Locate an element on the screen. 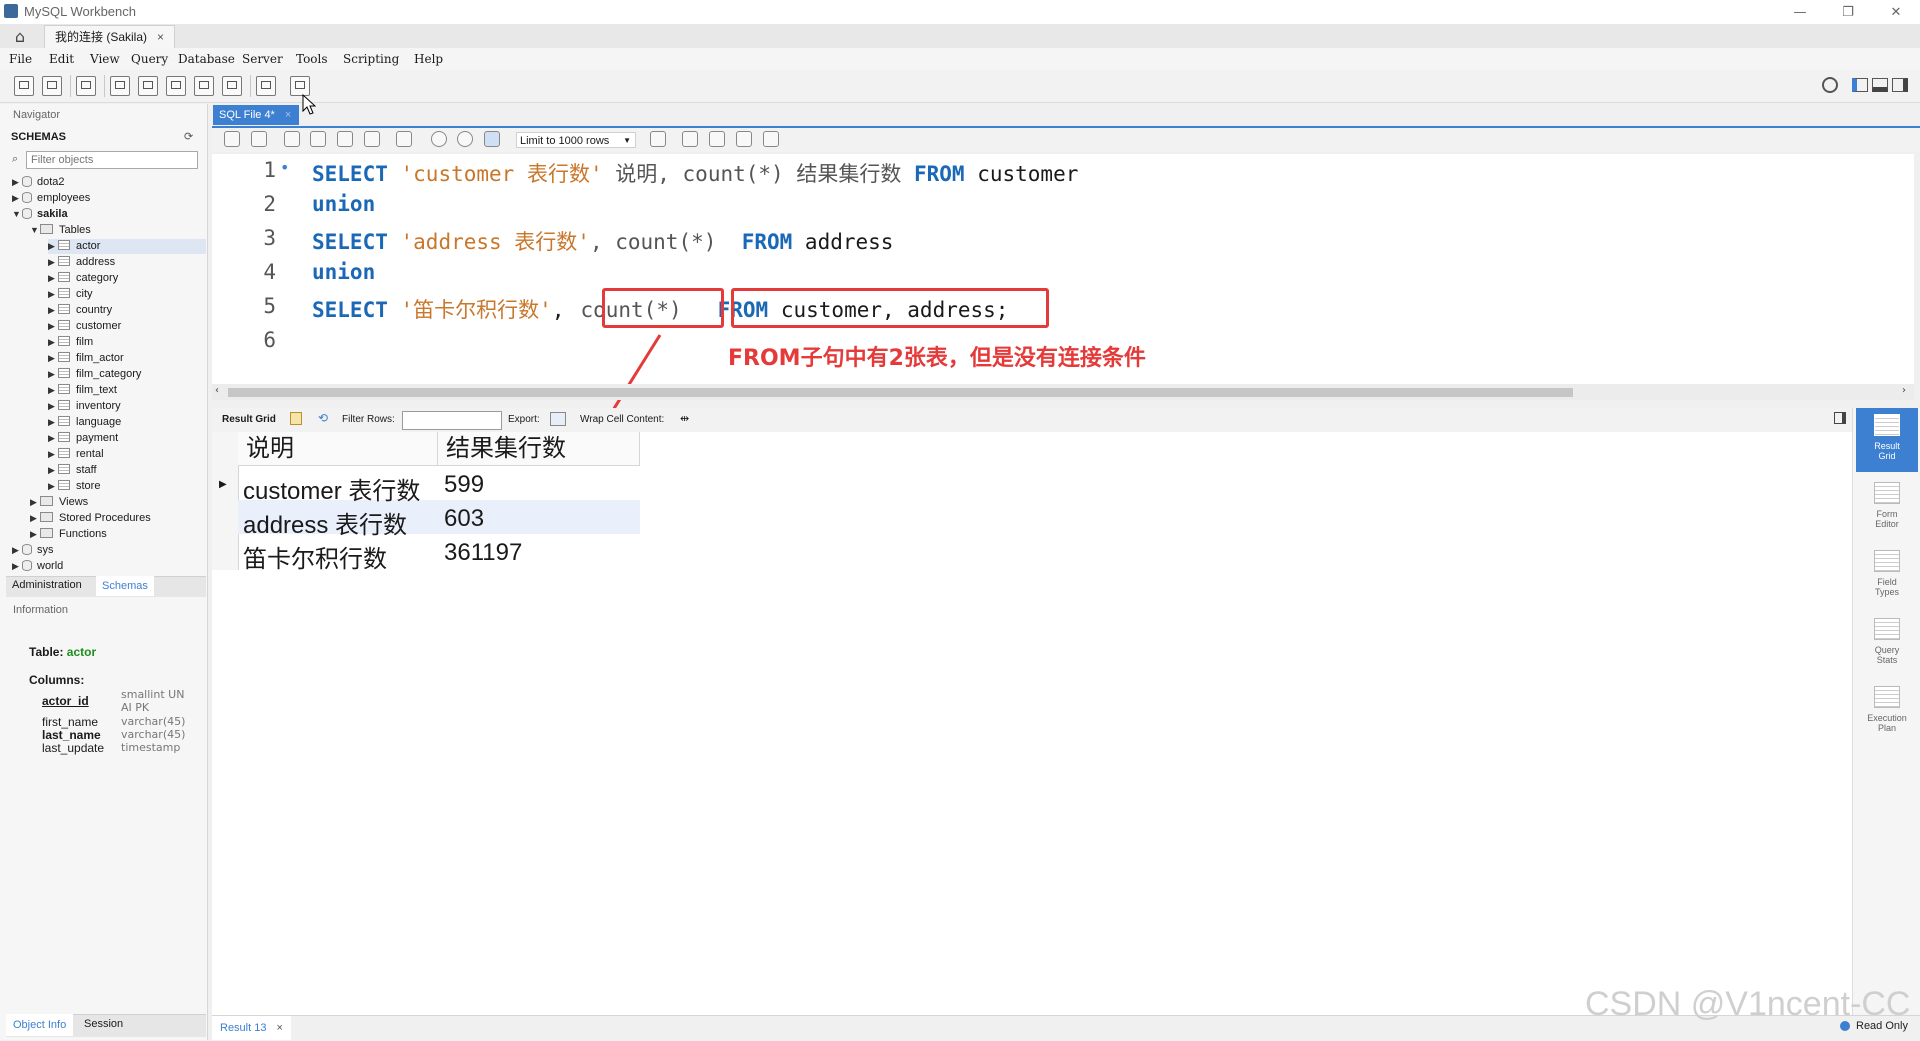  scrollbar-thumb is located at coordinates (900, 392).